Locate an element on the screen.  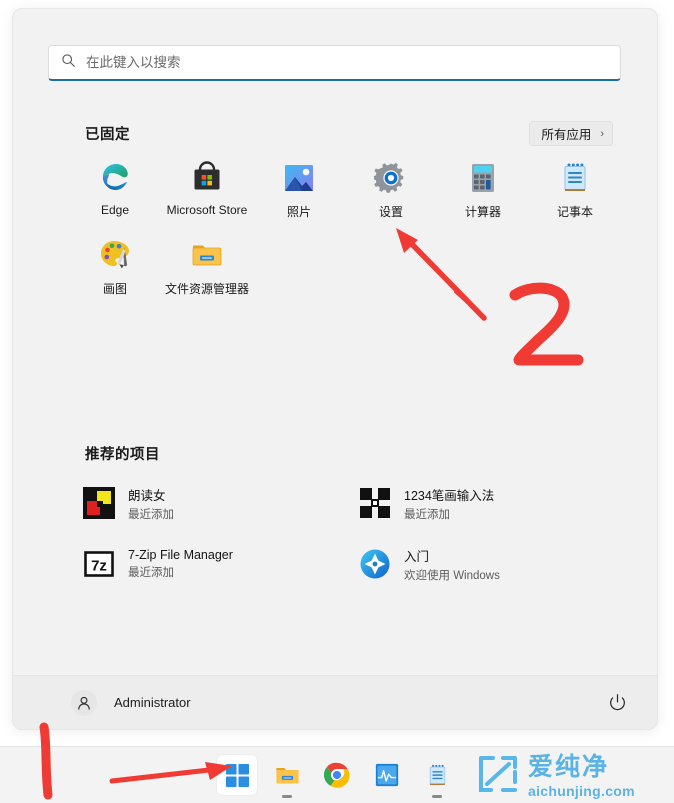
pinned-app-edge: Edge is located at coordinates (115, 190).